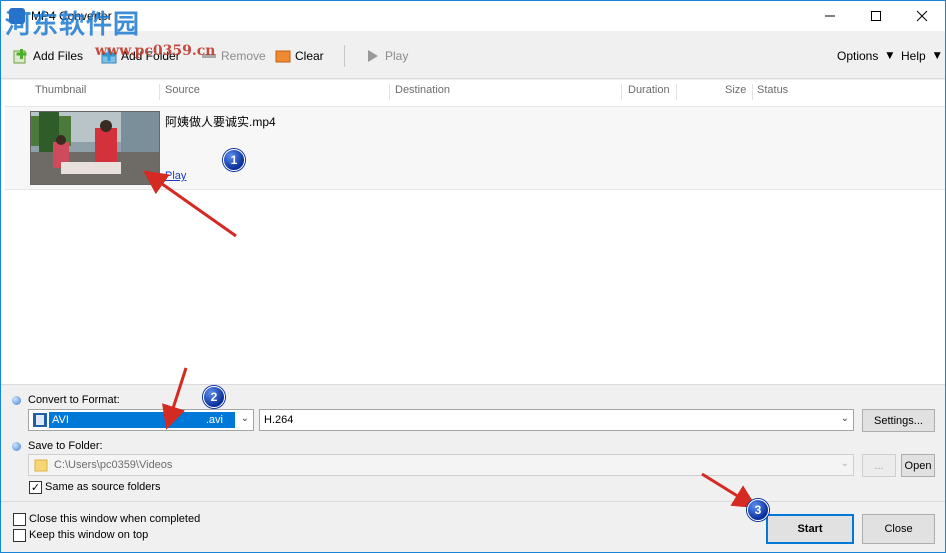  I want to click on close-when-completed-label: Close this window when completed, so click(115, 519).